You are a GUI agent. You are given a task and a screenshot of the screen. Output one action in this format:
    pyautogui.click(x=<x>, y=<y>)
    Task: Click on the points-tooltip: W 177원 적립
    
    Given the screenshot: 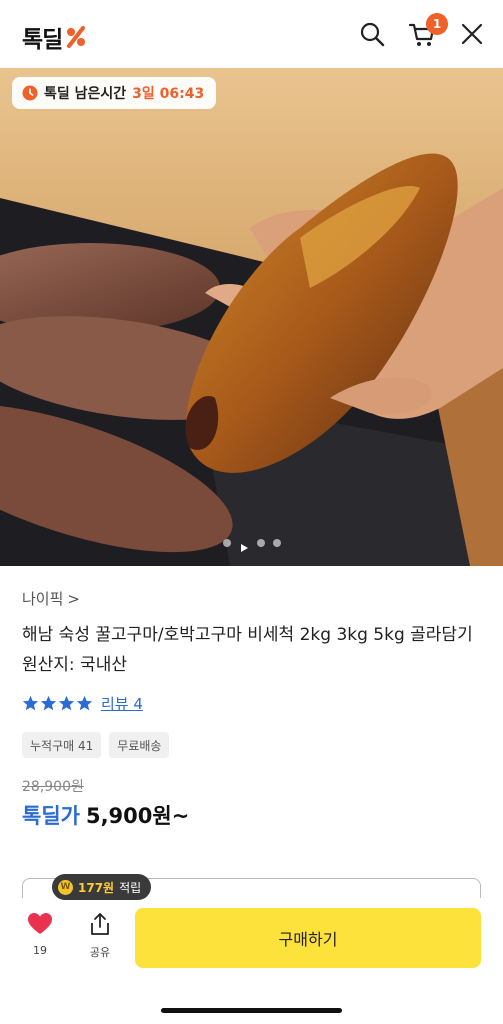 What is the action you would take?
    pyautogui.click(x=102, y=887)
    